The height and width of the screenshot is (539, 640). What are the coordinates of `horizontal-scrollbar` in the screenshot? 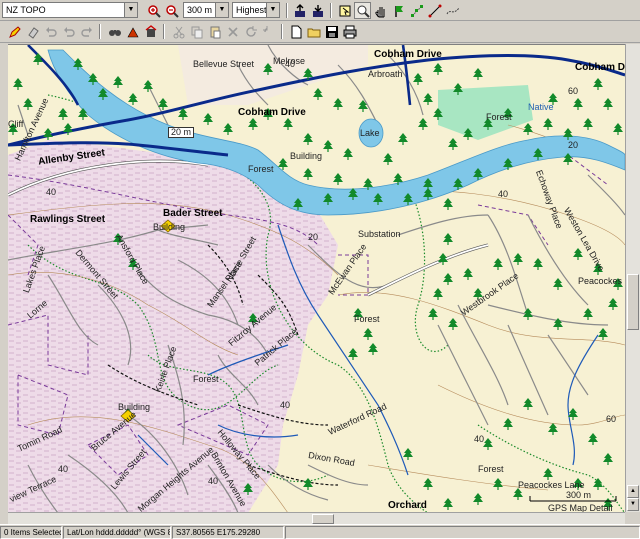 It's located at (316, 518).